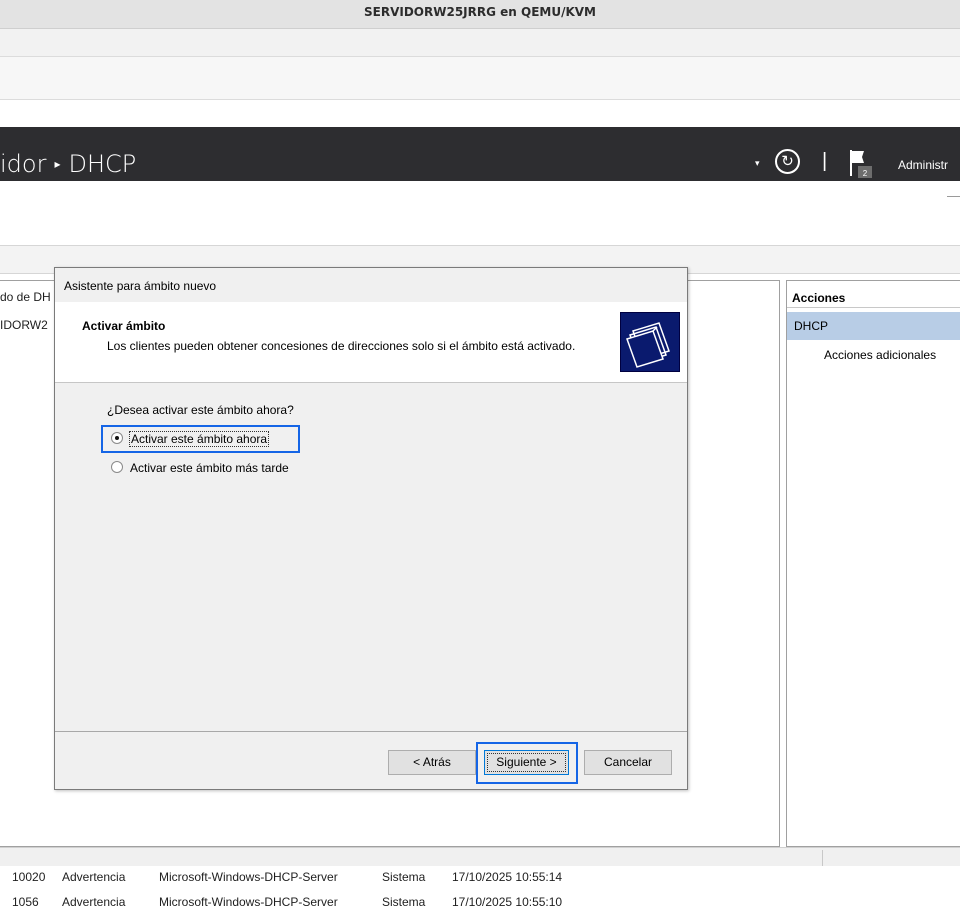 The width and height of the screenshot is (960, 913). Describe the element at coordinates (200, 410) in the screenshot. I see `activate-question: ¿Desea activar este ámbito ahora?` at that location.